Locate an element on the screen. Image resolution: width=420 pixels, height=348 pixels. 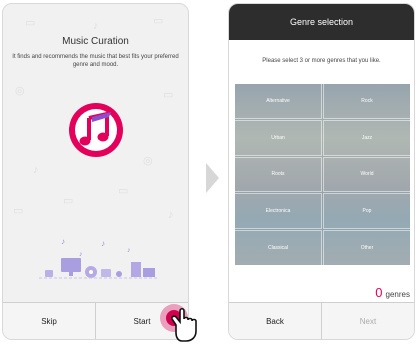
genre-tile-roots: Roots is located at coordinates (278, 174).